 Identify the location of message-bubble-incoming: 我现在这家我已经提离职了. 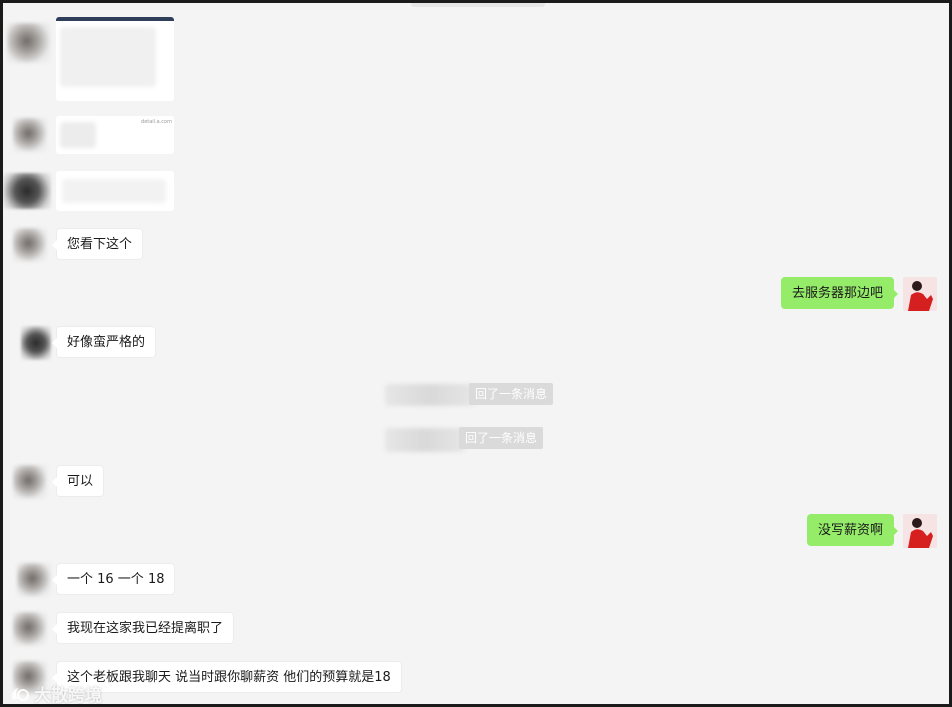
(143, 628).